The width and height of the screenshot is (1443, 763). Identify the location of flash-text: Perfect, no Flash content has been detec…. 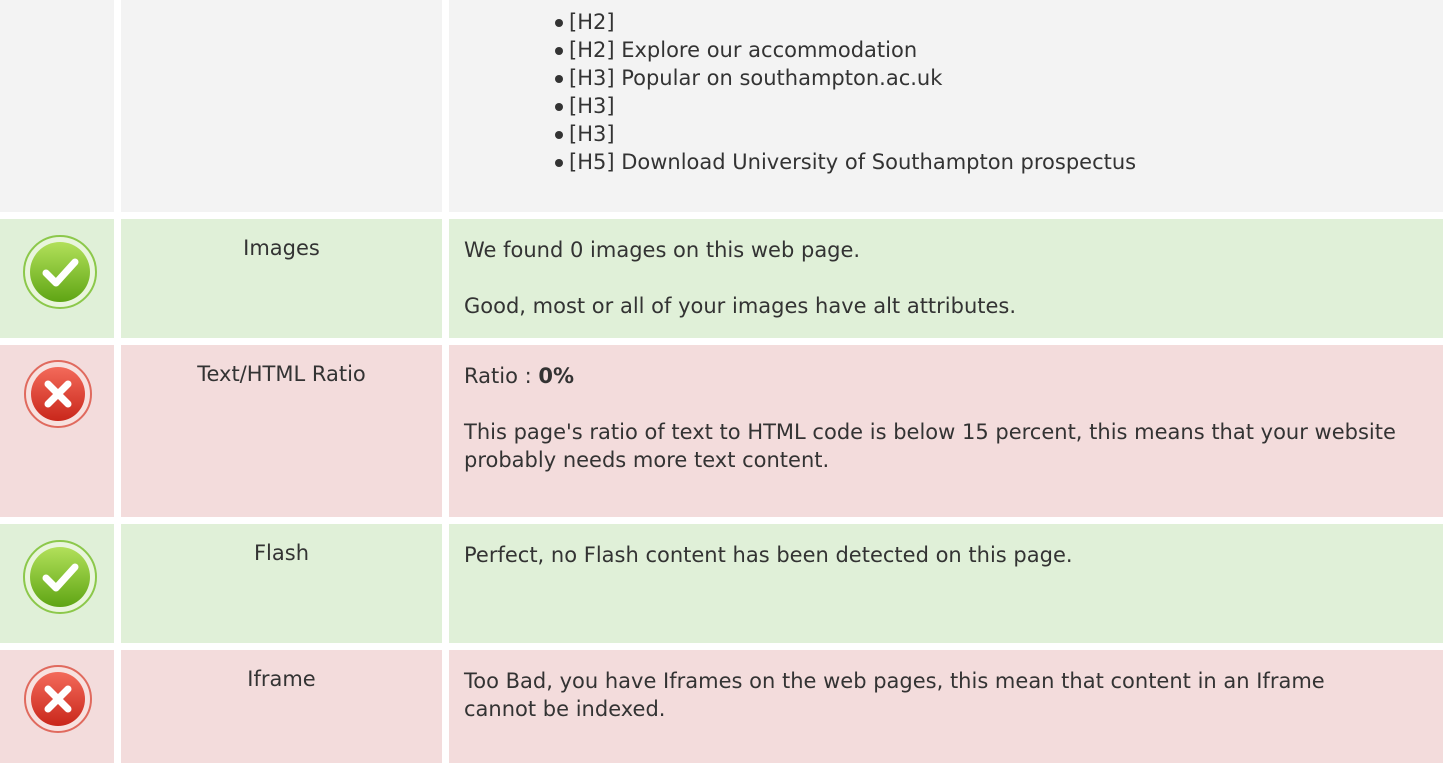
(768, 555).